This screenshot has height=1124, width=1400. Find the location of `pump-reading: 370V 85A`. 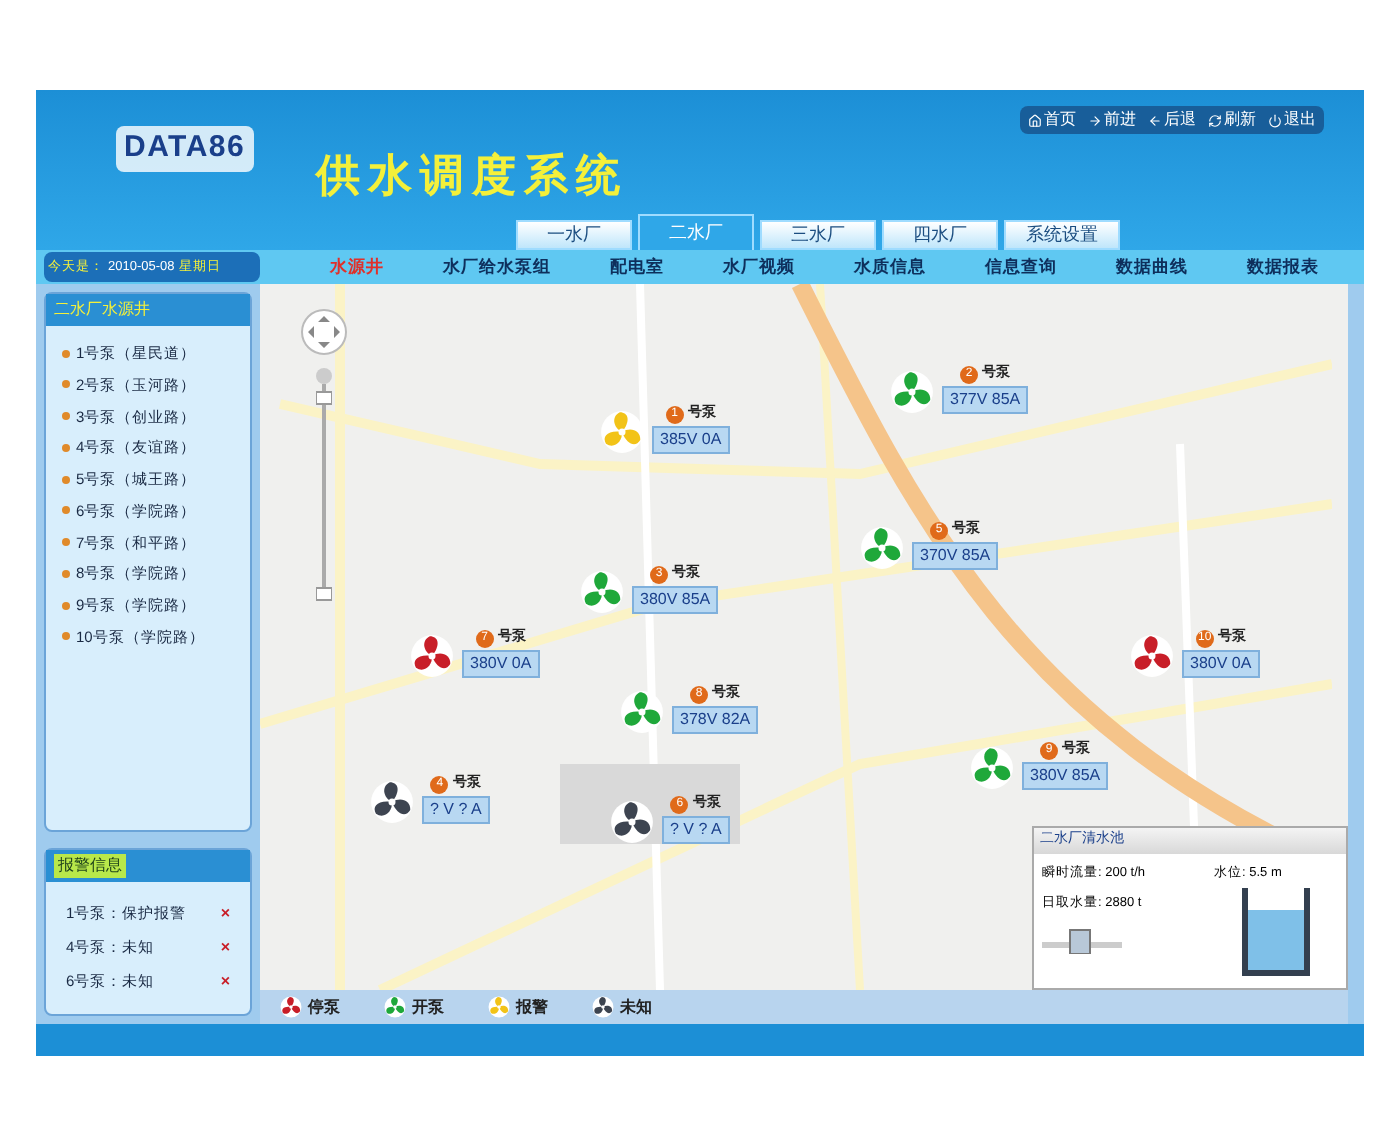

pump-reading: 370V 85A is located at coordinates (955, 555).